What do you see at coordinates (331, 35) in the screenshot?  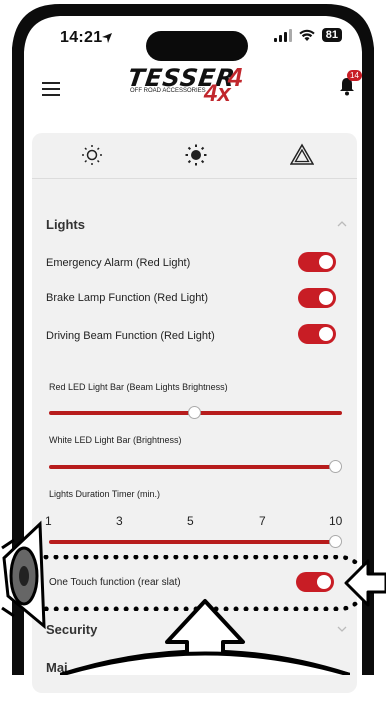 I see `battery-level: 81` at bounding box center [331, 35].